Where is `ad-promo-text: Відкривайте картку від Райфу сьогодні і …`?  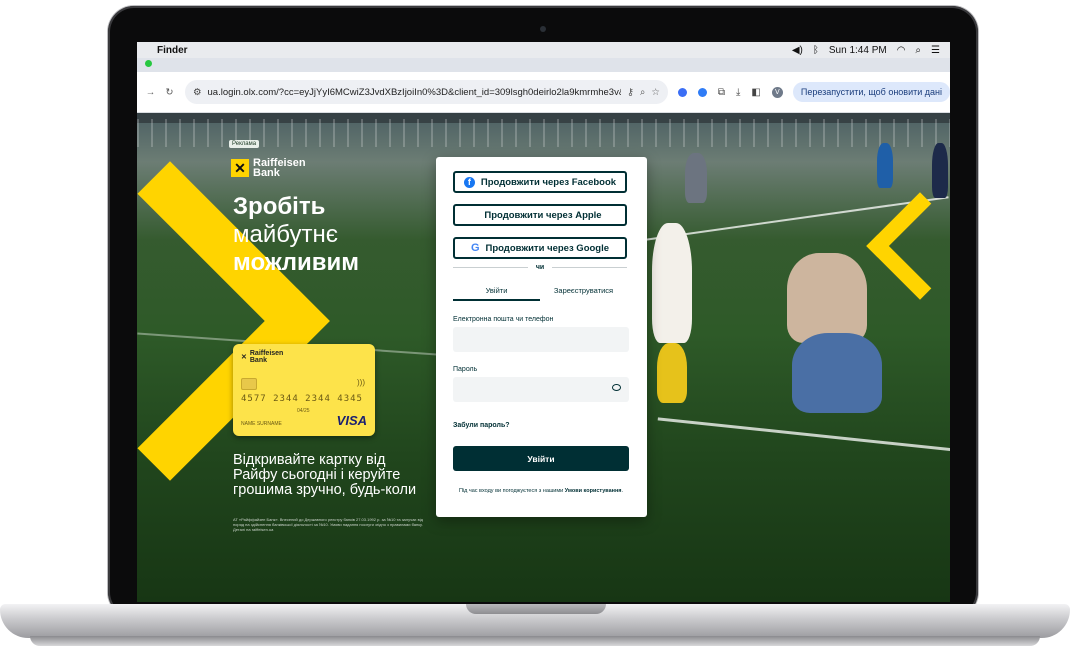
ad-promo-text: Відкривайте картку від Райфу сьогодні і … is located at coordinates (333, 475).